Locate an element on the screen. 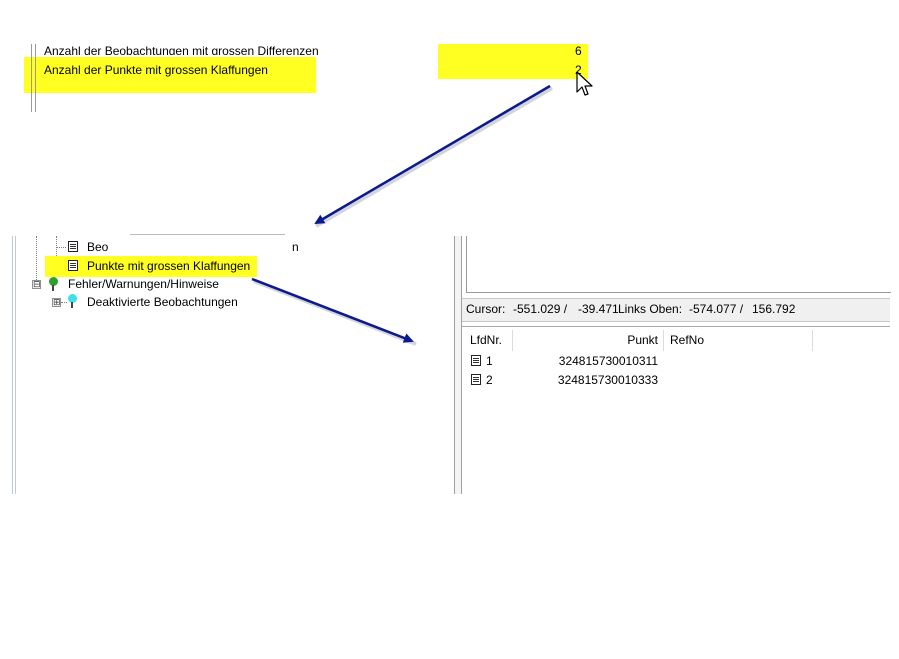 This screenshot has height=659, width=899. column-header-refno: RefNo is located at coordinates (687, 340).